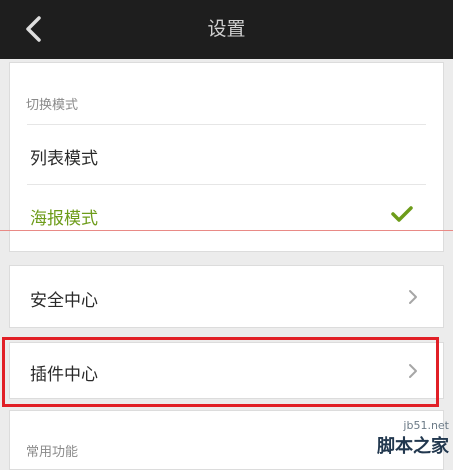 The height and width of the screenshot is (470, 453). What do you see at coordinates (64, 216) in the screenshot?
I see `option-poster-mode: 海报模式` at bounding box center [64, 216].